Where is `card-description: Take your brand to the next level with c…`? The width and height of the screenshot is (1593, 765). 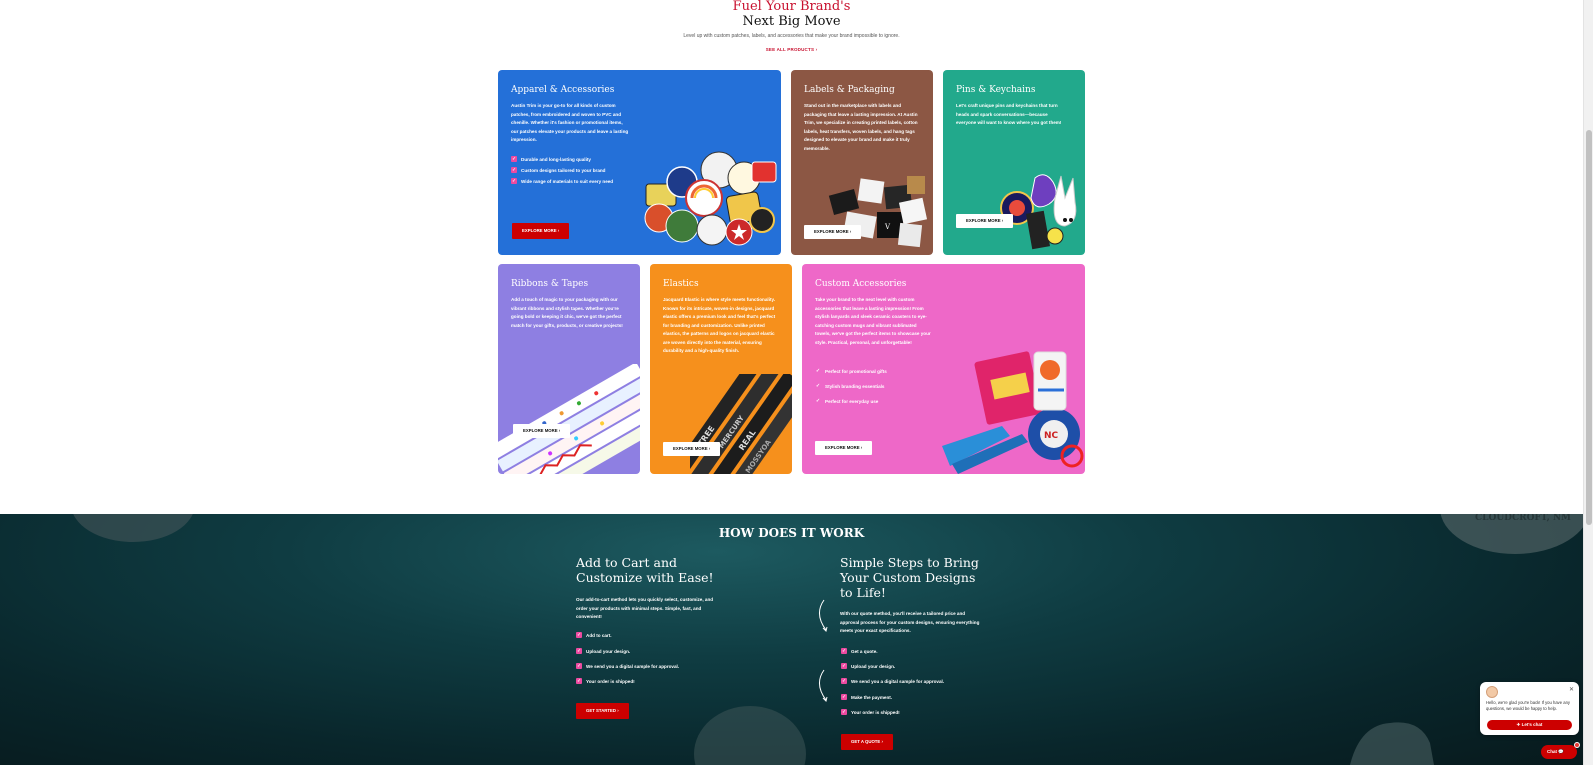
card-description: Take your brand to the next level with c… is located at coordinates (873, 321).